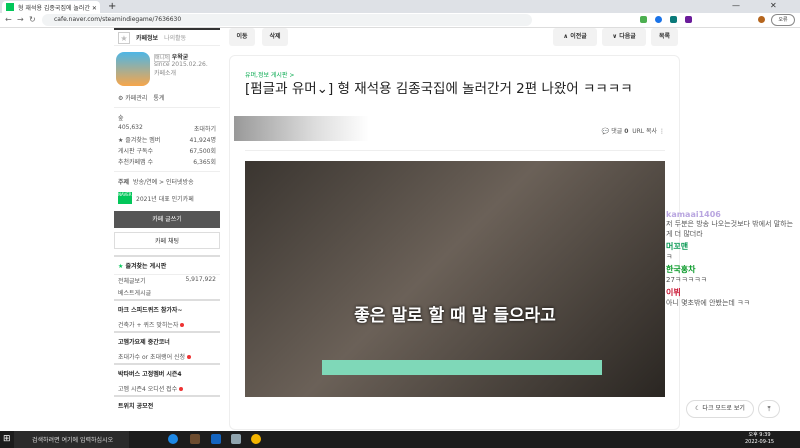 The height and width of the screenshot is (448, 800). What do you see at coordinates (158, 97) in the screenshot?
I see `stats-link: 통계` at bounding box center [158, 97].